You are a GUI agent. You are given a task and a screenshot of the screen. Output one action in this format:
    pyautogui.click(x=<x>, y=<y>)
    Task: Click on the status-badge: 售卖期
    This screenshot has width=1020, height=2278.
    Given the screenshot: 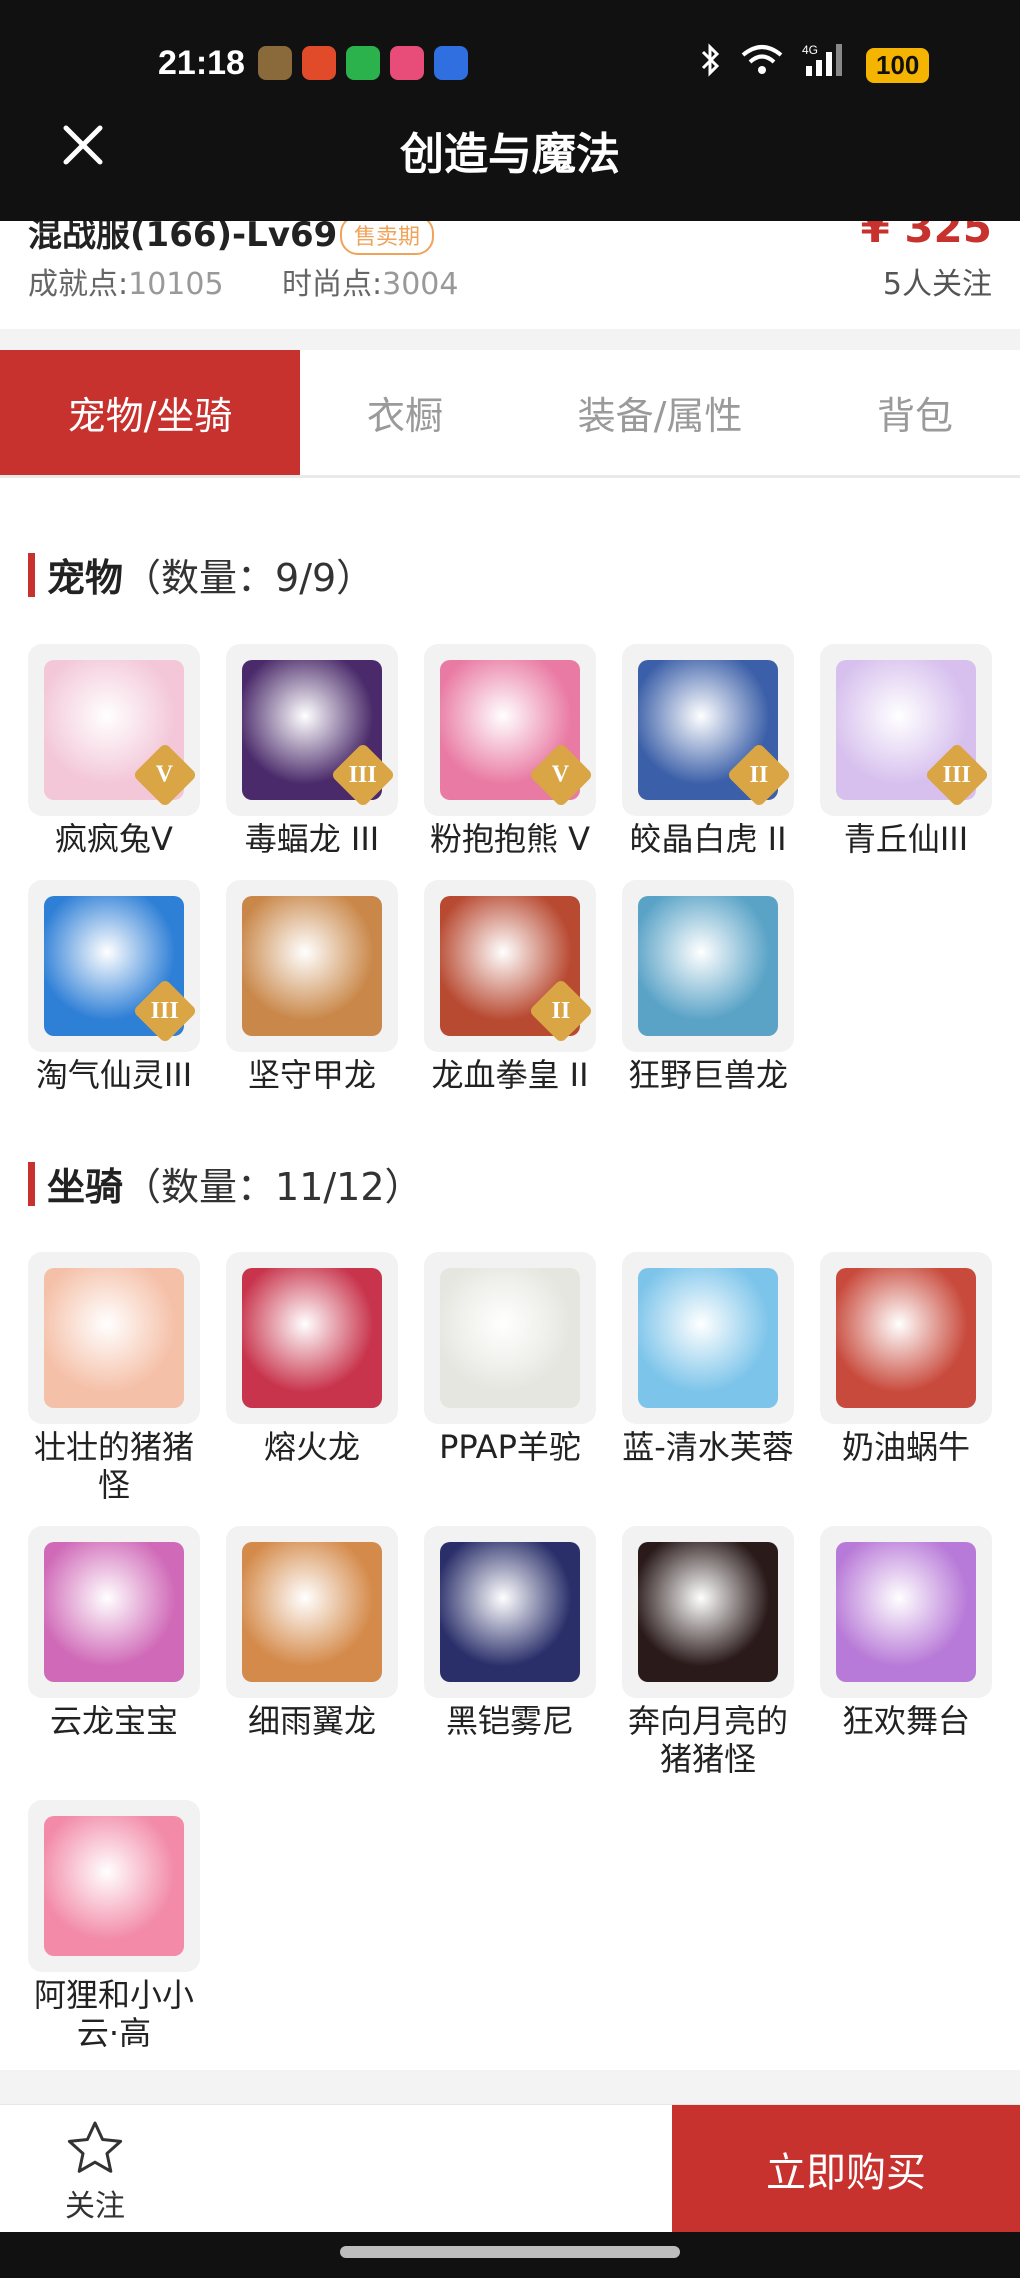 What is the action you would take?
    pyautogui.click(x=387, y=238)
    